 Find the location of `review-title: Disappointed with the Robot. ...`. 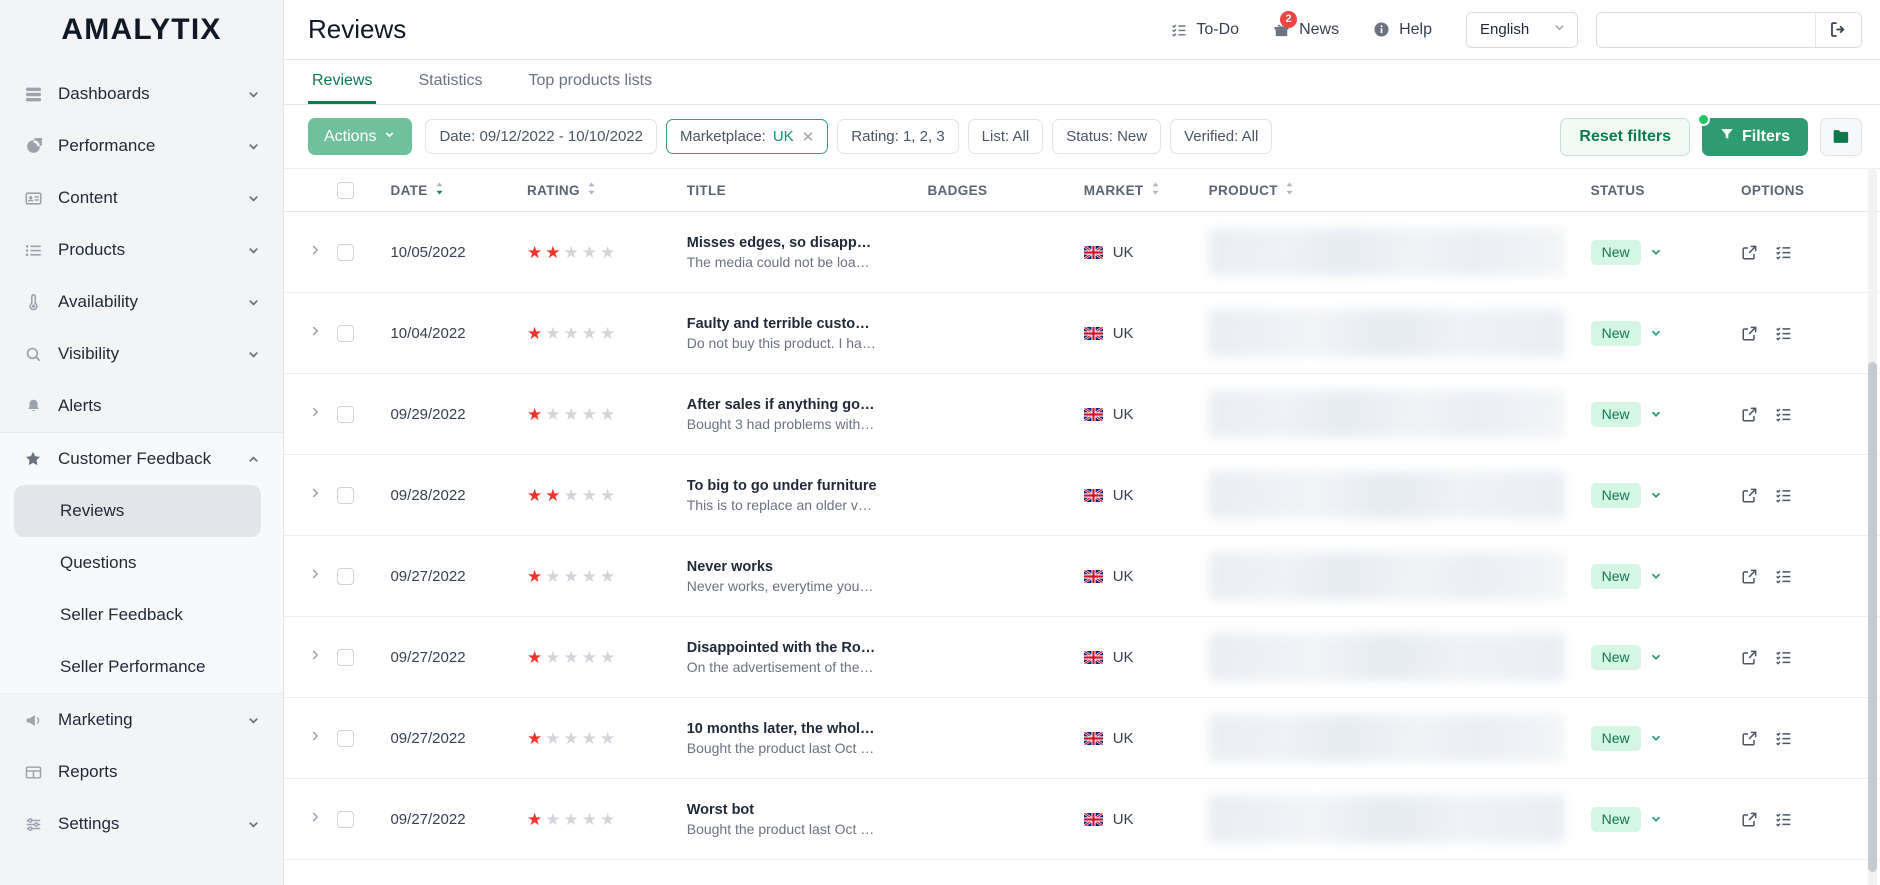

review-title: Disappointed with the Robot. ... is located at coordinates (782, 648).